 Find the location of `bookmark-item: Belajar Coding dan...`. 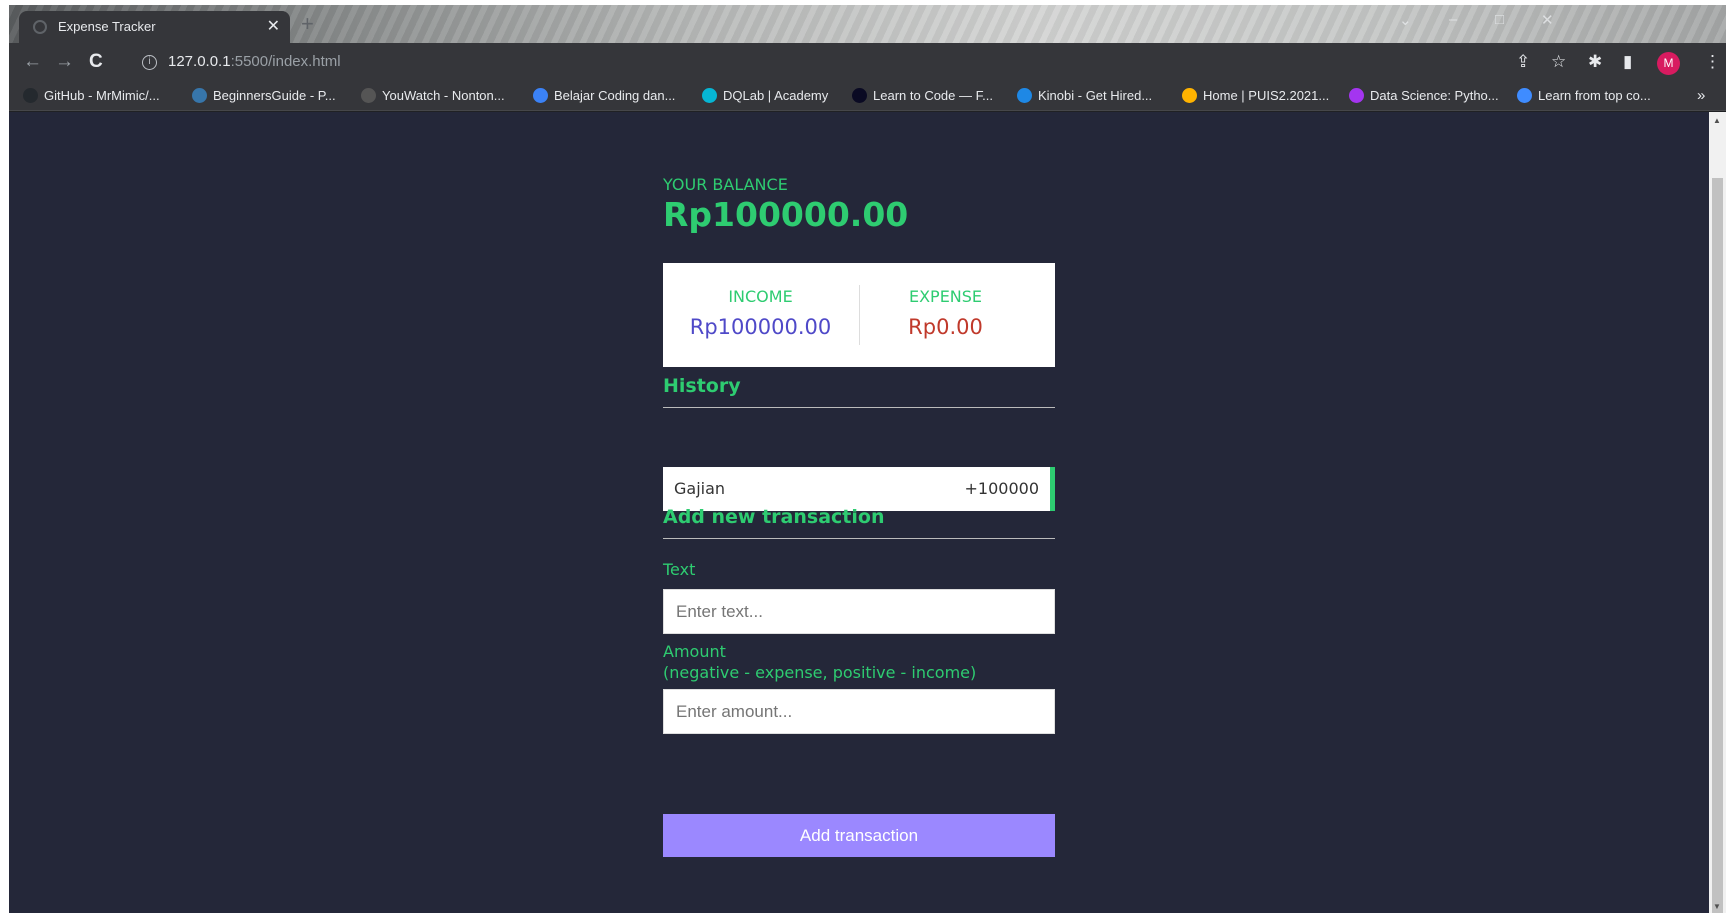

bookmark-item: Belajar Coding dan... is located at coordinates (604, 95).